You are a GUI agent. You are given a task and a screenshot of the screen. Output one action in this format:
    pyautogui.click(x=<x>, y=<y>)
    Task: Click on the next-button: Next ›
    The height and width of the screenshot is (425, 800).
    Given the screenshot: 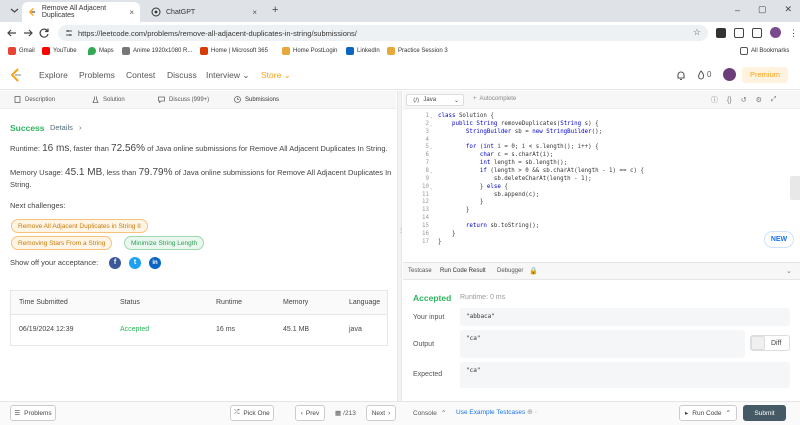 What is the action you would take?
    pyautogui.click(x=381, y=413)
    